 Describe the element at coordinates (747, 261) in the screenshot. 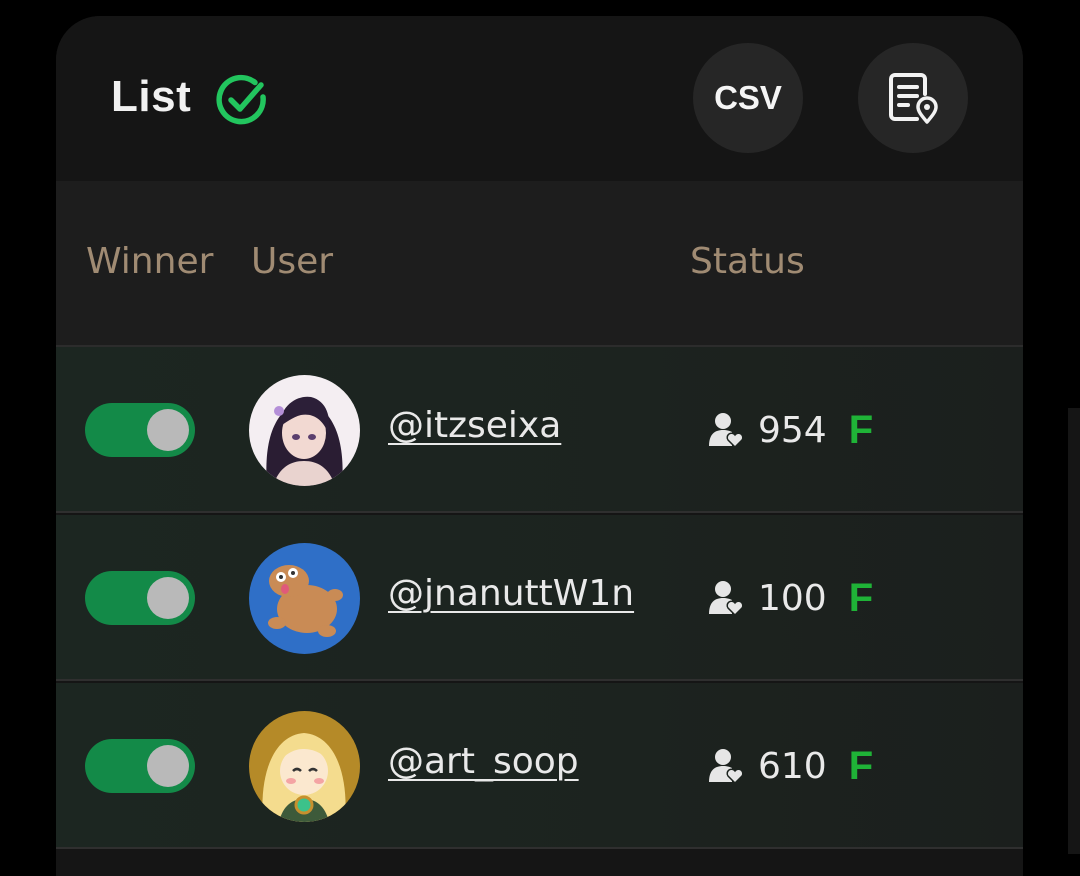

I see `column-header-status: Status` at that location.